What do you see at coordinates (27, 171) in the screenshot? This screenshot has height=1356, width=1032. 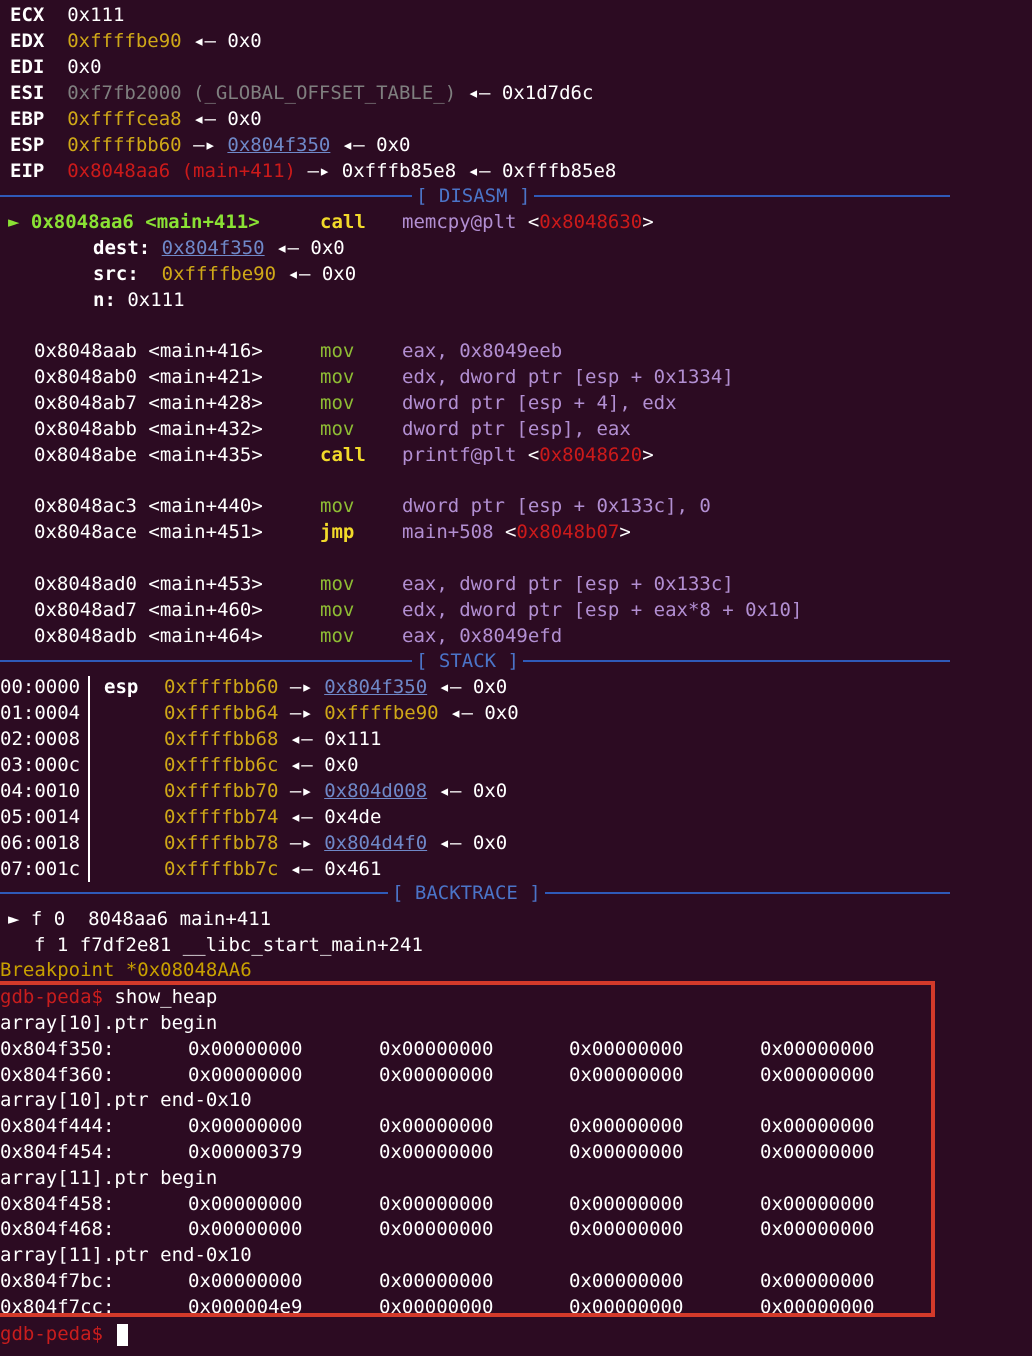 I see `register-name: EIP` at bounding box center [27, 171].